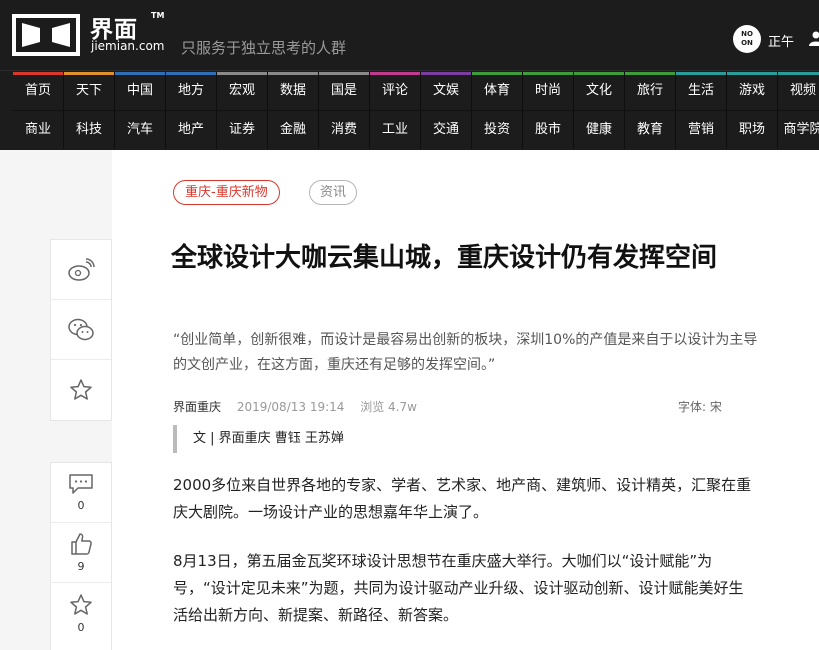  What do you see at coordinates (191, 91) in the screenshot?
I see `nav-item: 地方` at bounding box center [191, 91].